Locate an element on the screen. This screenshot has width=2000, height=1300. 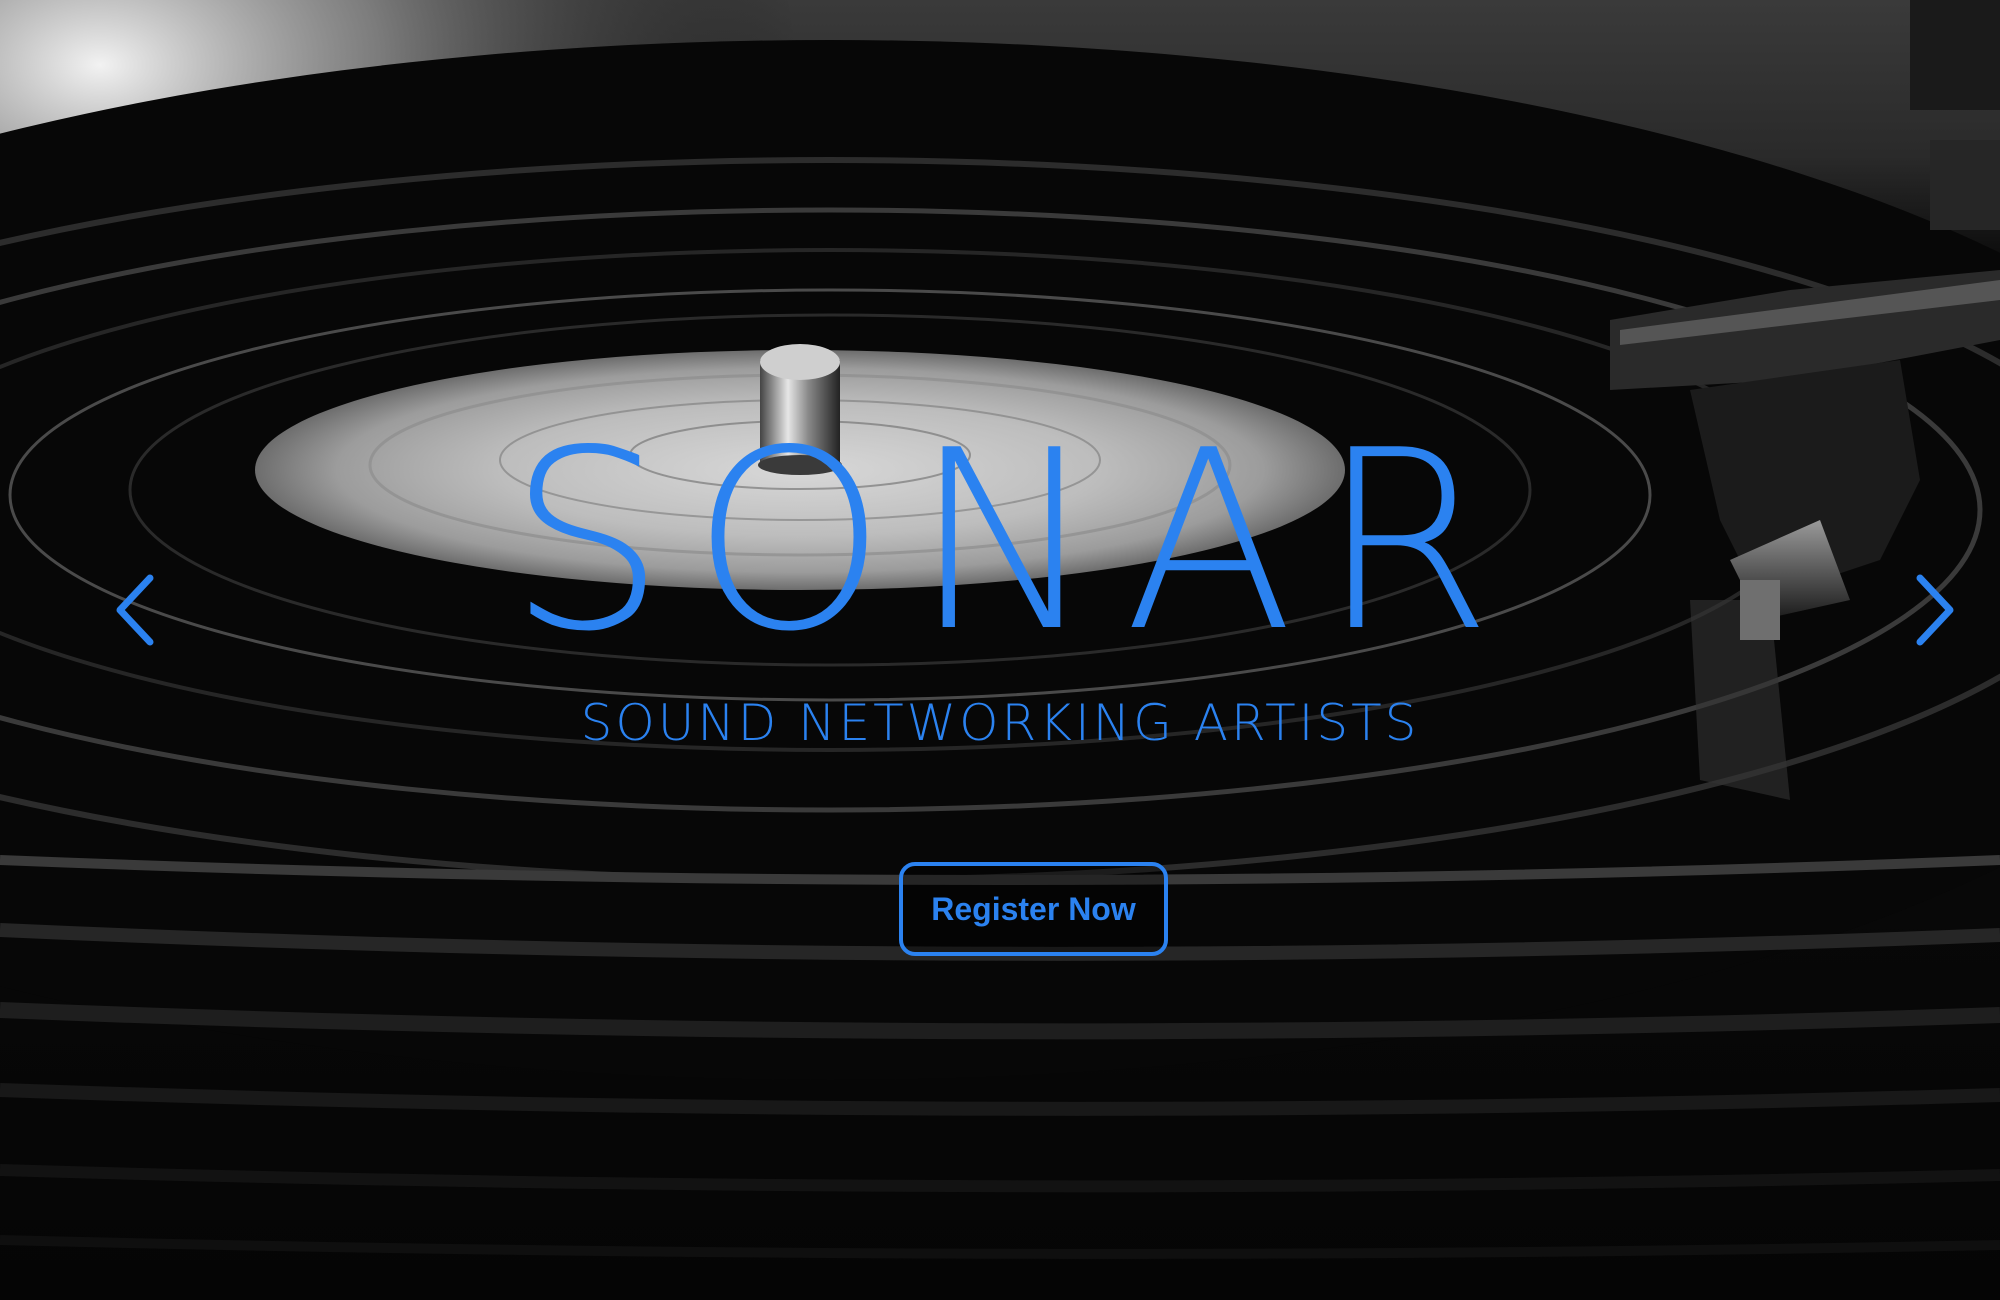
chevron-right-icon is located at coordinates (1935, 610).